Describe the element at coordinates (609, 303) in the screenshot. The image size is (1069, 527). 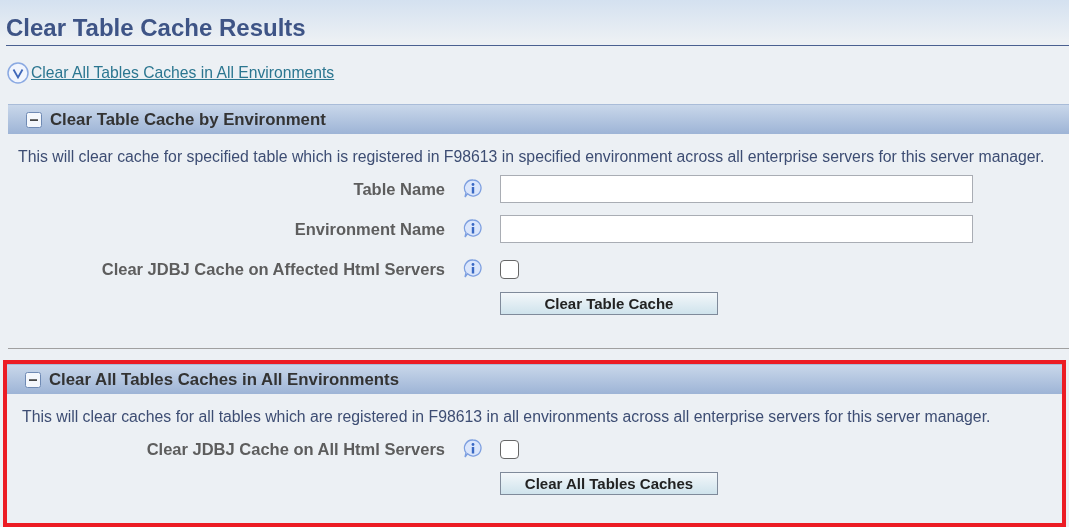
I see `action-button: Clear Table Cache` at that location.